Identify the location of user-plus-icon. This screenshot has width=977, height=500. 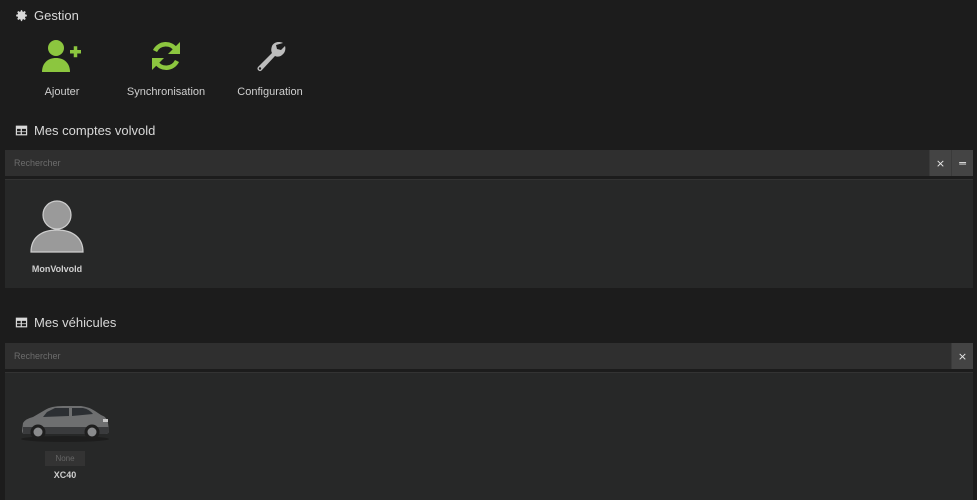
(61, 56).